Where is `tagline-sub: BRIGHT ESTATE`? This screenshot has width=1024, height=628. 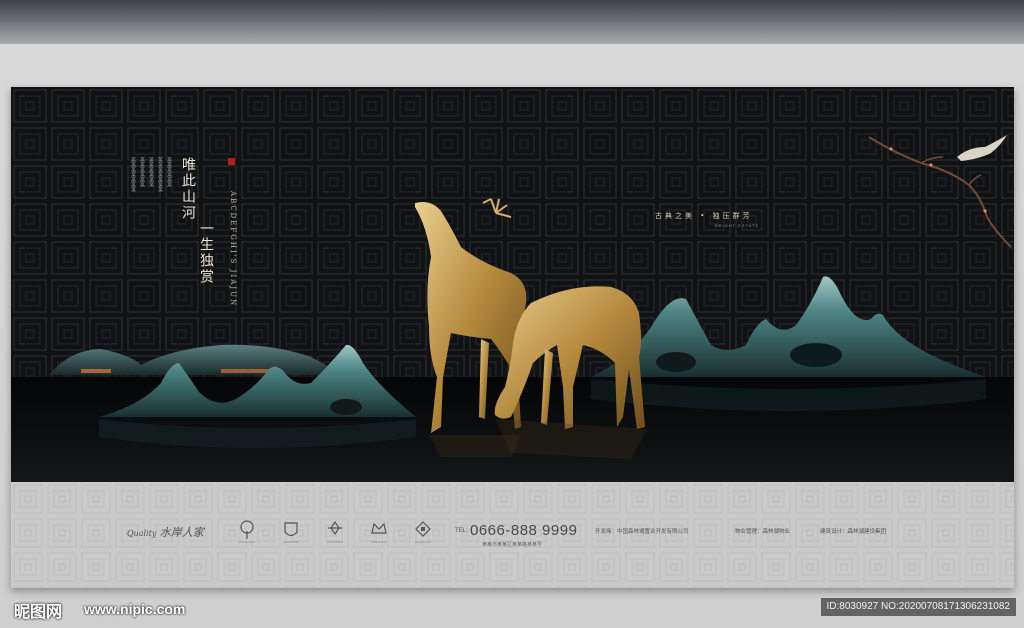
tagline-sub: BRIGHT ESTATE is located at coordinates (737, 225).